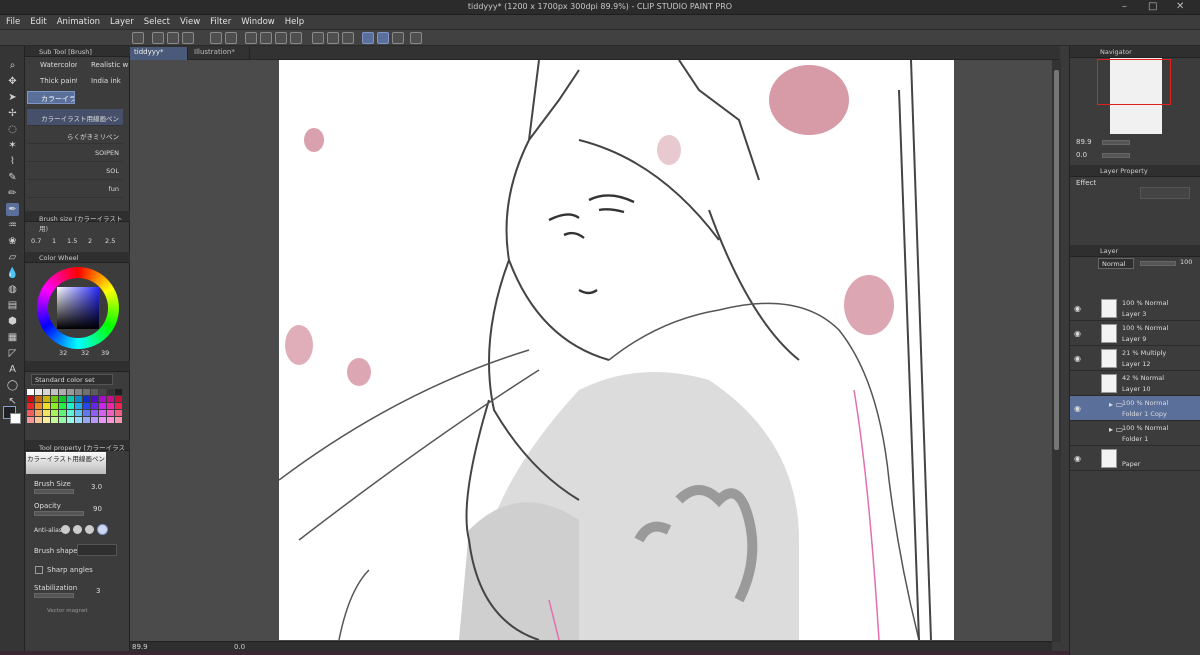  I want to click on ruler-tool-icon: ◸, so click(12, 353).